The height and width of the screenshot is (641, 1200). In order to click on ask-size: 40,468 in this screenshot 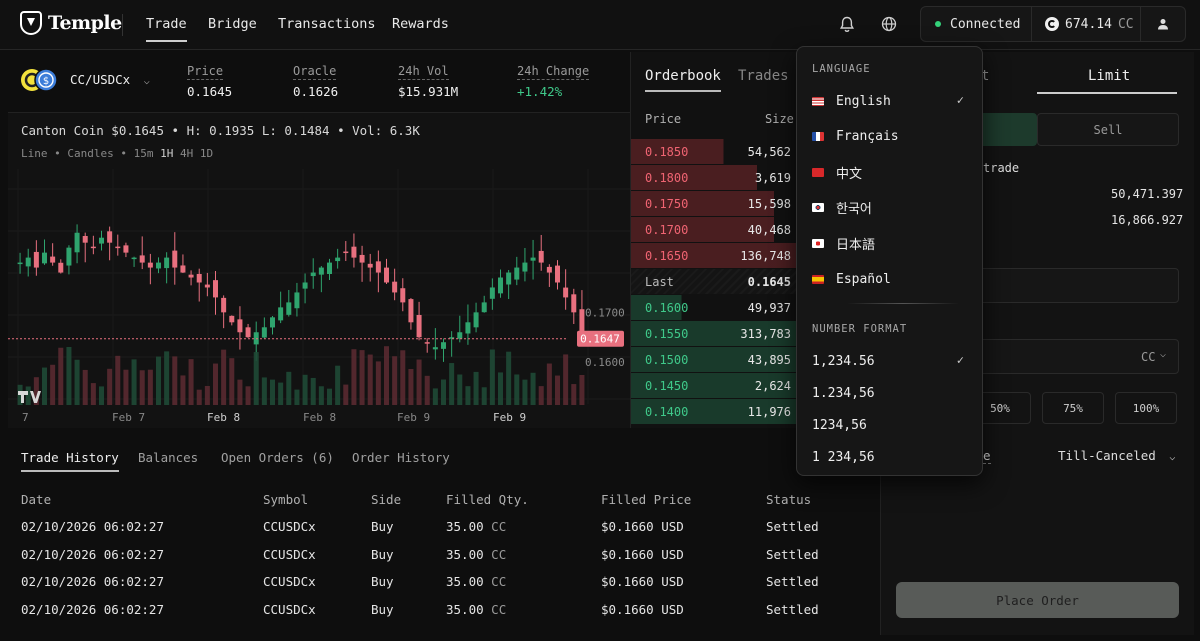, I will do `click(769, 230)`.